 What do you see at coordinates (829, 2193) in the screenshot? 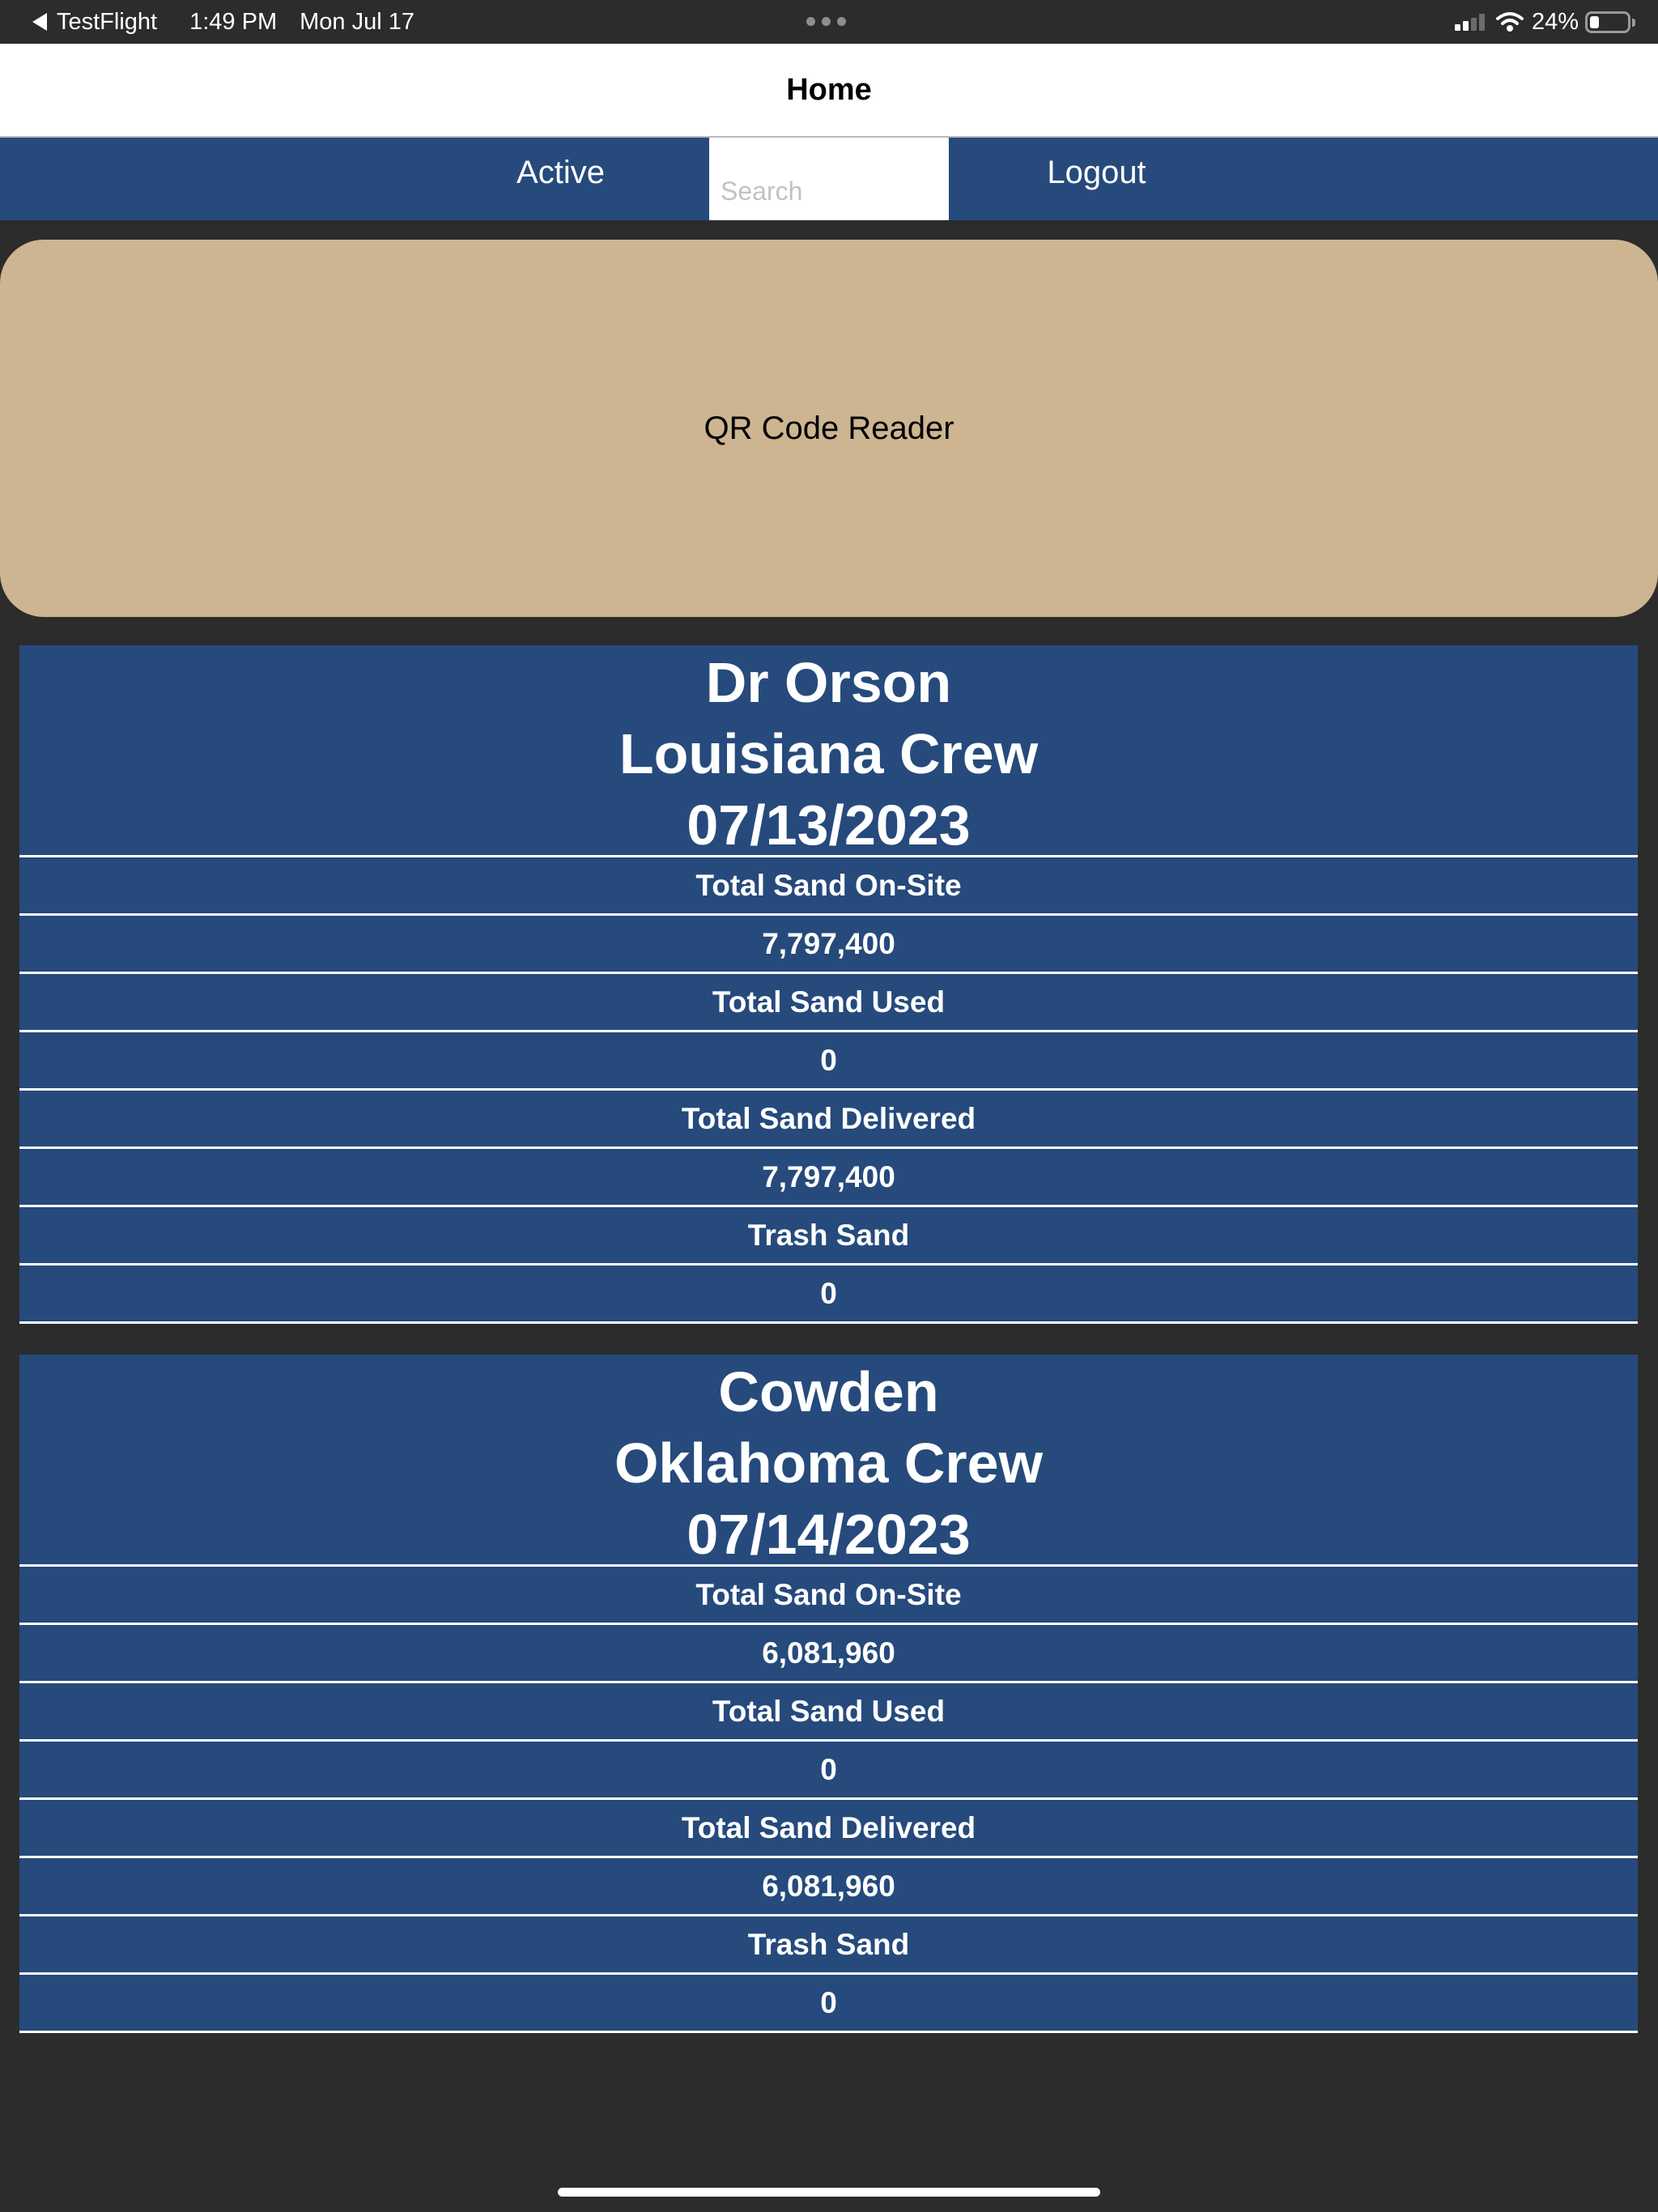
I see `home-indicator` at bounding box center [829, 2193].